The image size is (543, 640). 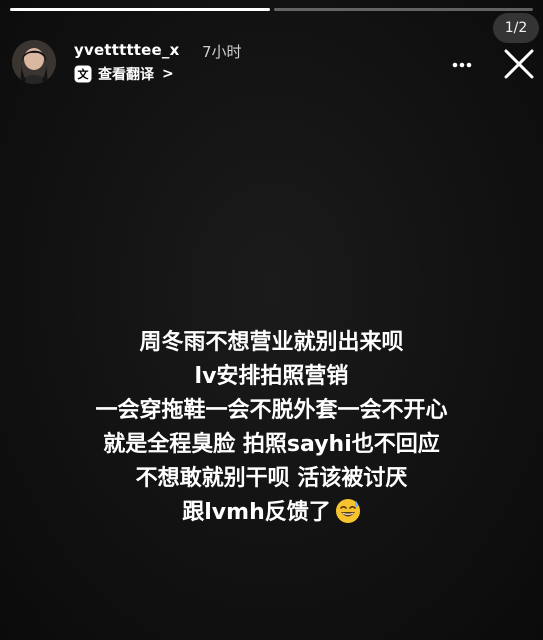 What do you see at coordinates (271, 9) in the screenshot?
I see `story-progress-bar` at bounding box center [271, 9].